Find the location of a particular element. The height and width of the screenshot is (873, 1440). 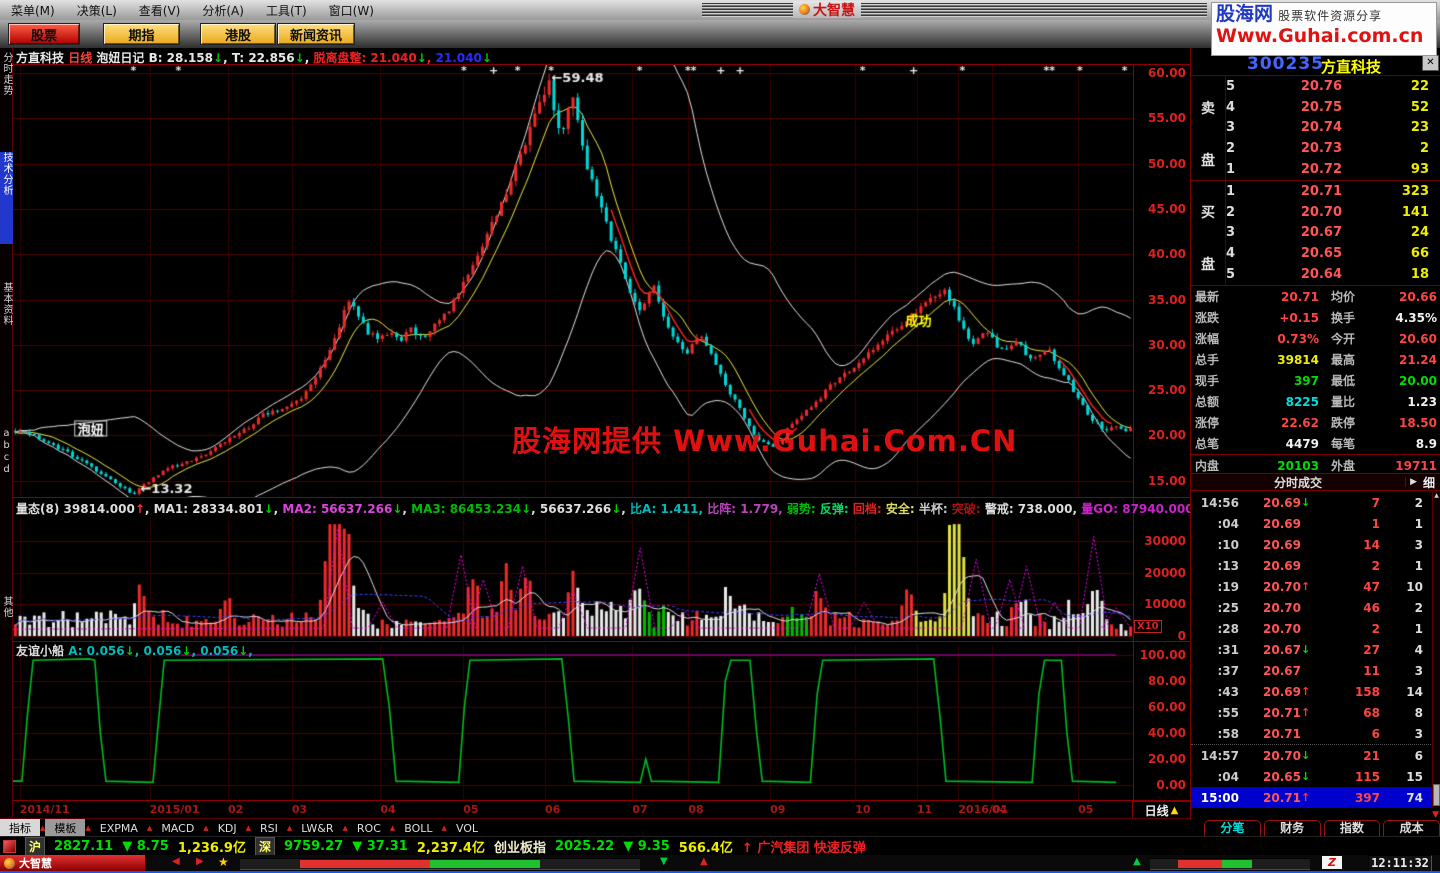

tab-财务: 财务 is located at coordinates (1292, 828).